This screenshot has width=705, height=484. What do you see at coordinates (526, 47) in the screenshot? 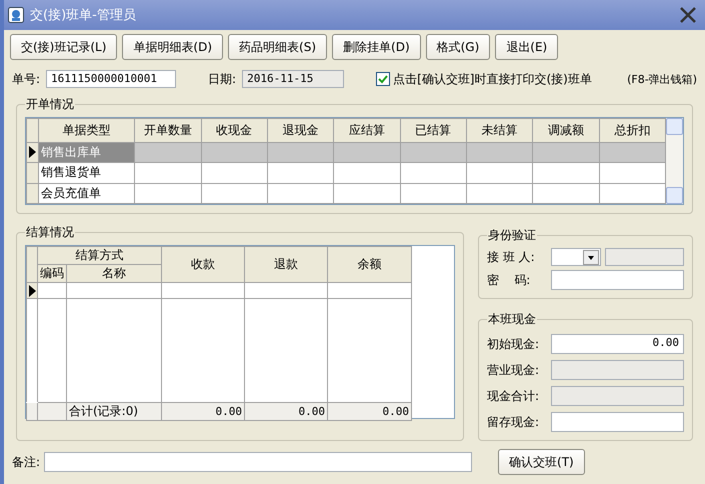
I see `toolbar-button: 退出(E)` at bounding box center [526, 47].